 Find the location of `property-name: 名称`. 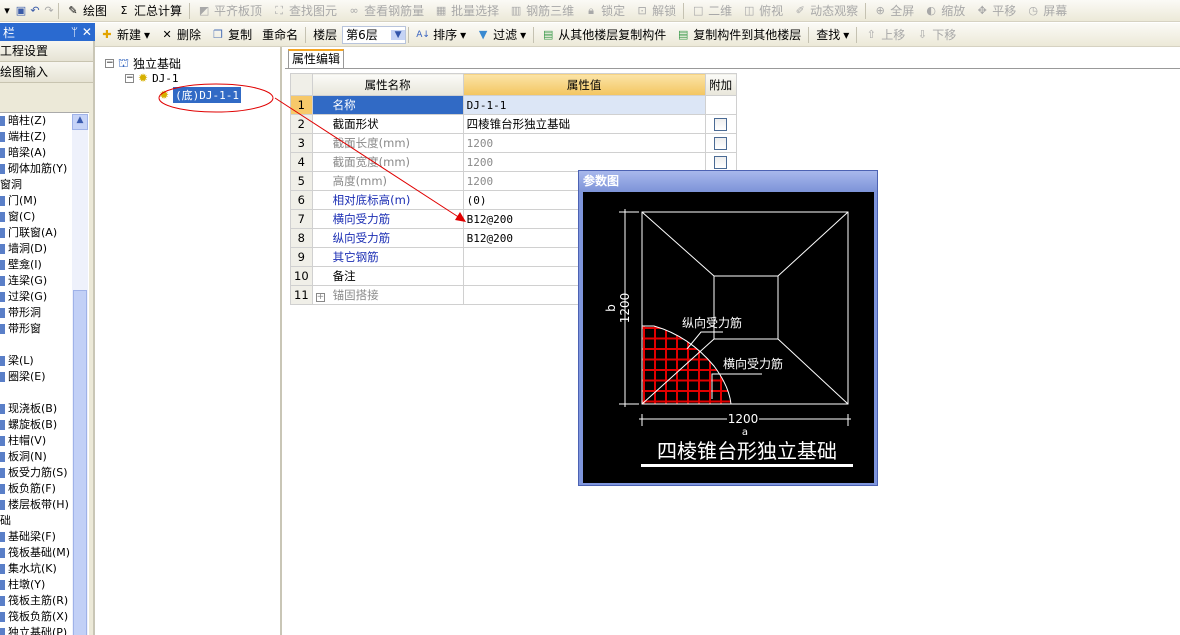

property-name: 名称 is located at coordinates (387, 105).